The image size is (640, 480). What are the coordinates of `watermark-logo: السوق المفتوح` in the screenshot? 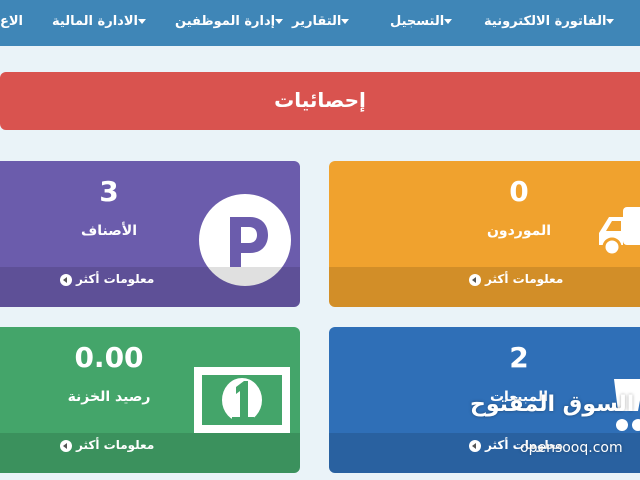 It's located at (552, 404).